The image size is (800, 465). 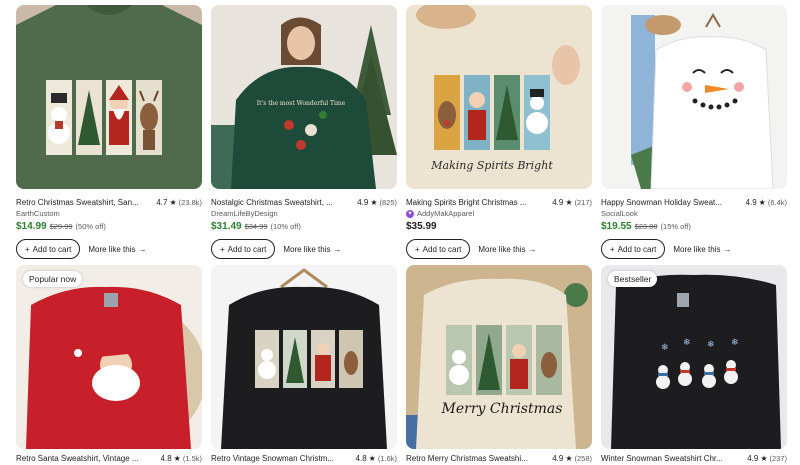 I want to click on image-slogan: It's the most Wonderful Time, so click(x=301, y=103).